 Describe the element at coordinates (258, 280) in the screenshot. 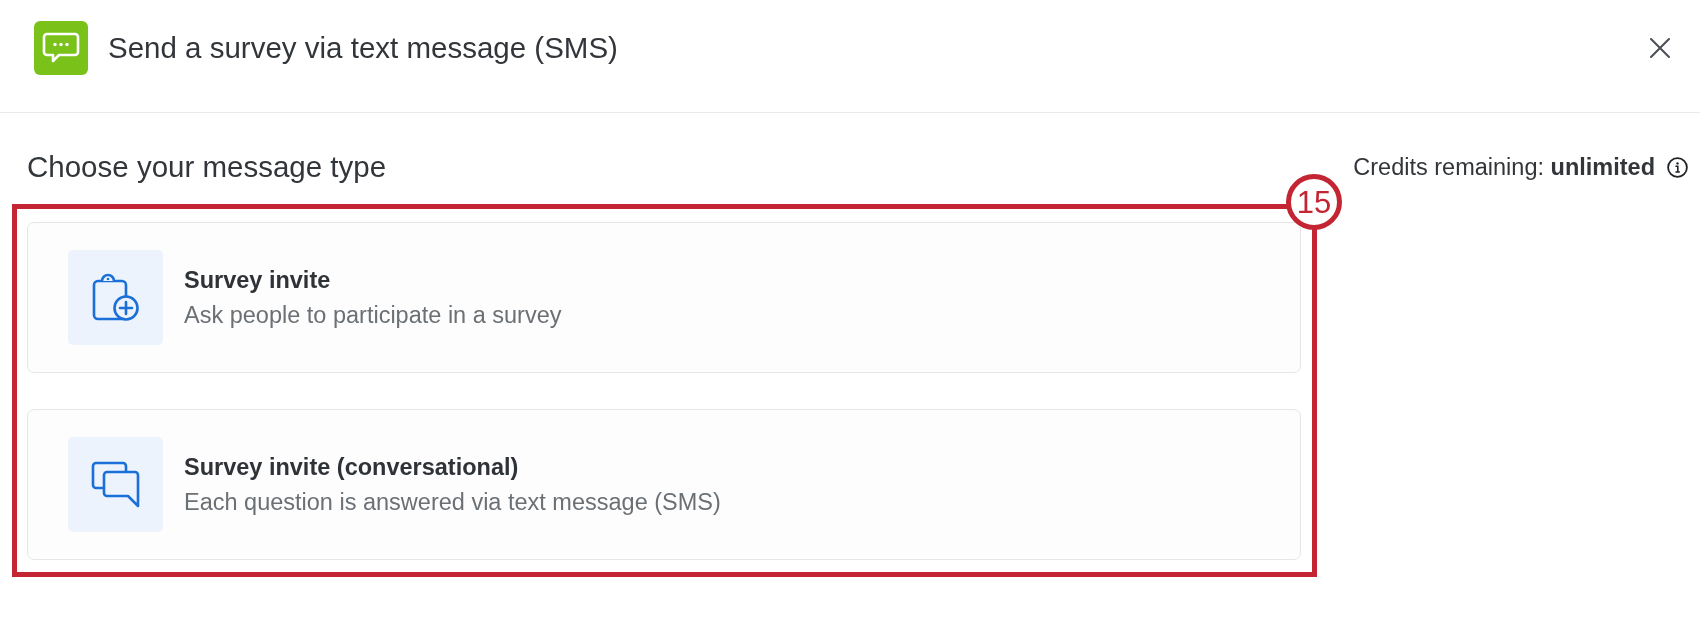

I see `card-title: Survey invite` at that location.